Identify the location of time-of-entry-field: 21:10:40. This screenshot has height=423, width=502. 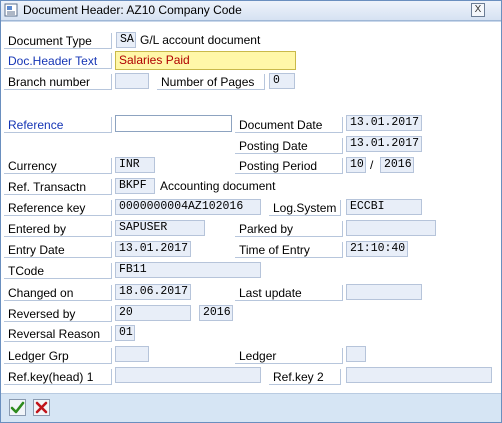
(377, 249).